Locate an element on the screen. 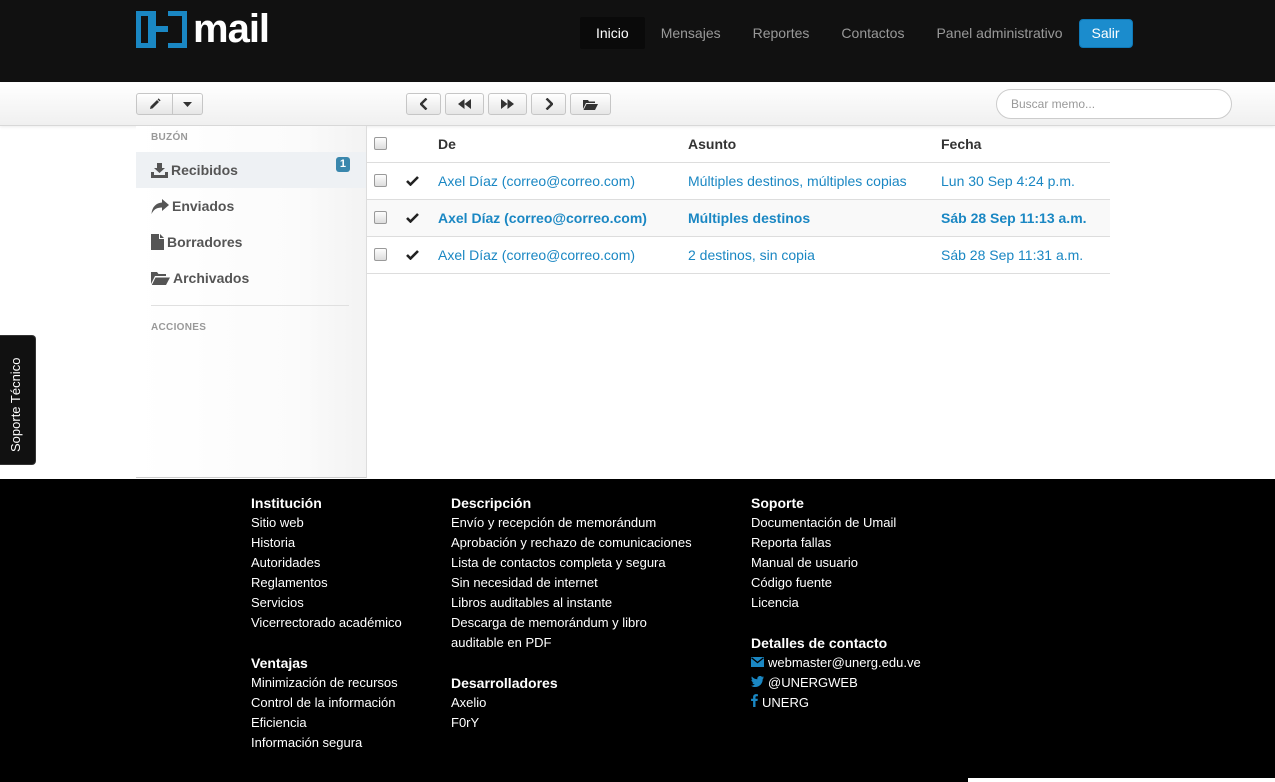  footer-link: Autoridades is located at coordinates (326, 563).